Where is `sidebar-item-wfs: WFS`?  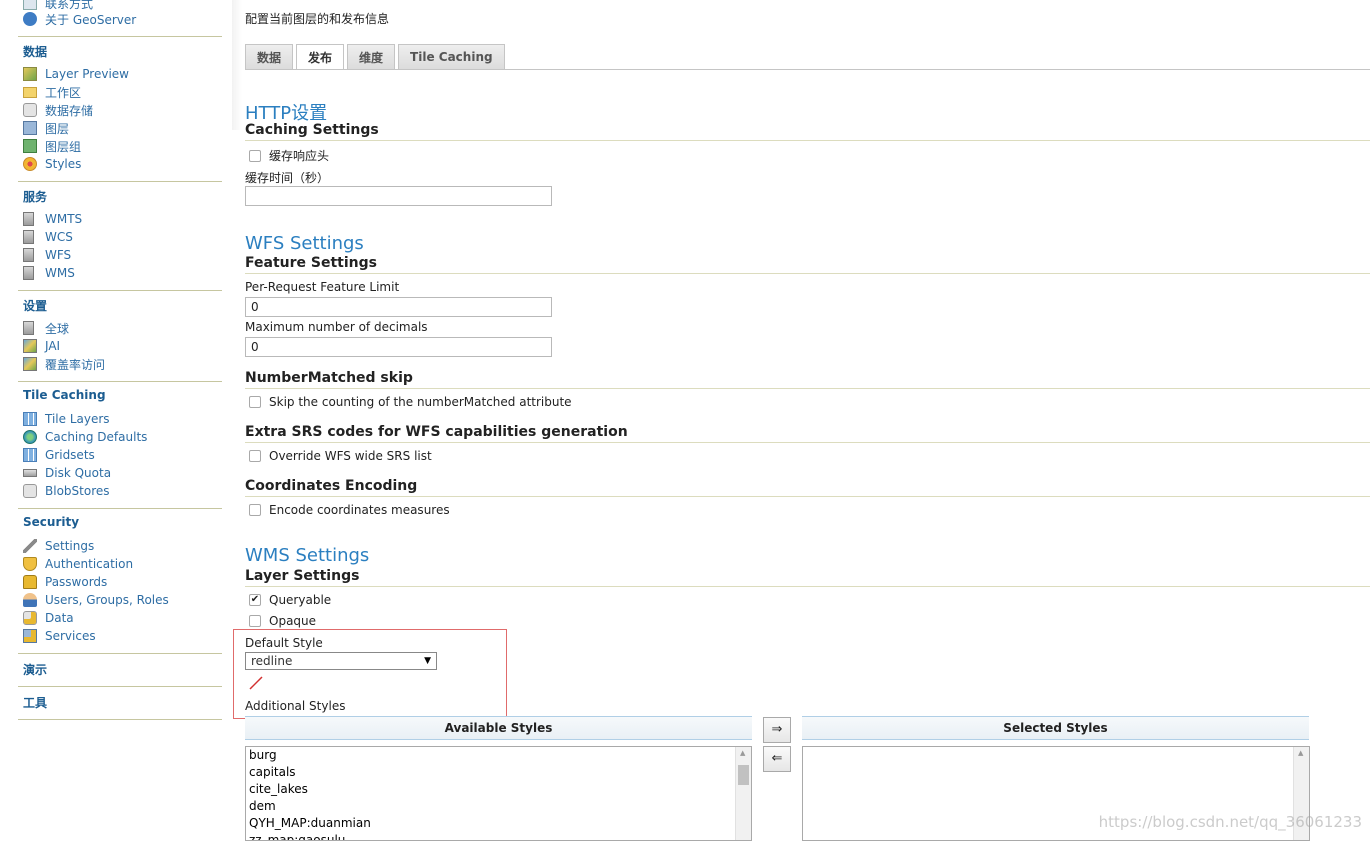
sidebar-item-wfs: WFS is located at coordinates (47, 255).